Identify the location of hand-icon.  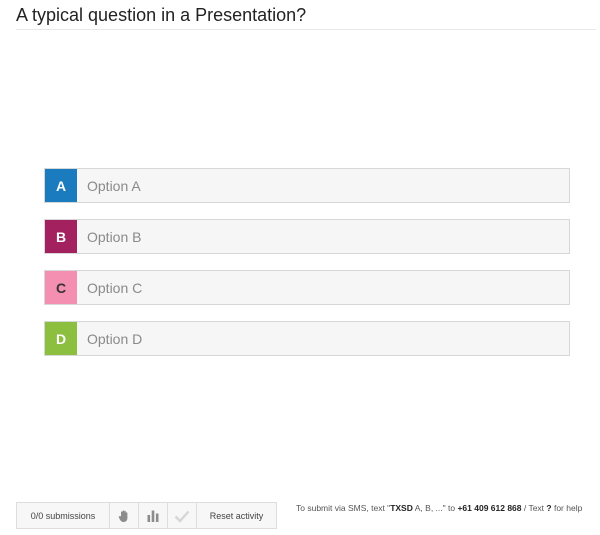
(123, 515).